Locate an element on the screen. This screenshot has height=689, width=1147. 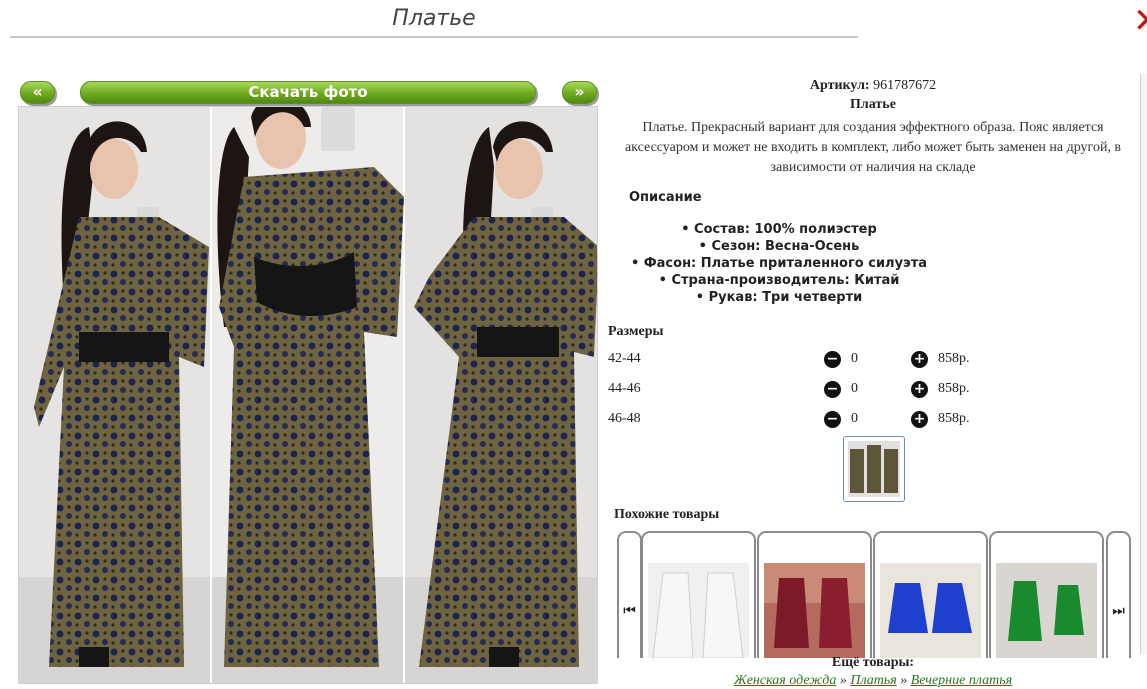
carousel-next-button: ⏭ is located at coordinates (1118, 594).